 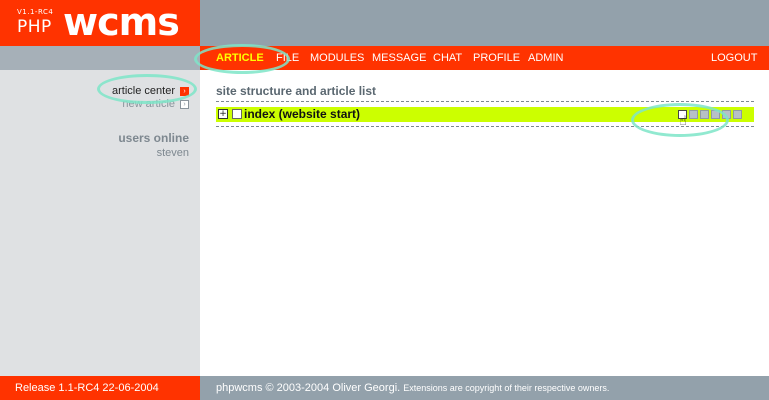 What do you see at coordinates (737, 114) in the screenshot?
I see `properties-icon` at bounding box center [737, 114].